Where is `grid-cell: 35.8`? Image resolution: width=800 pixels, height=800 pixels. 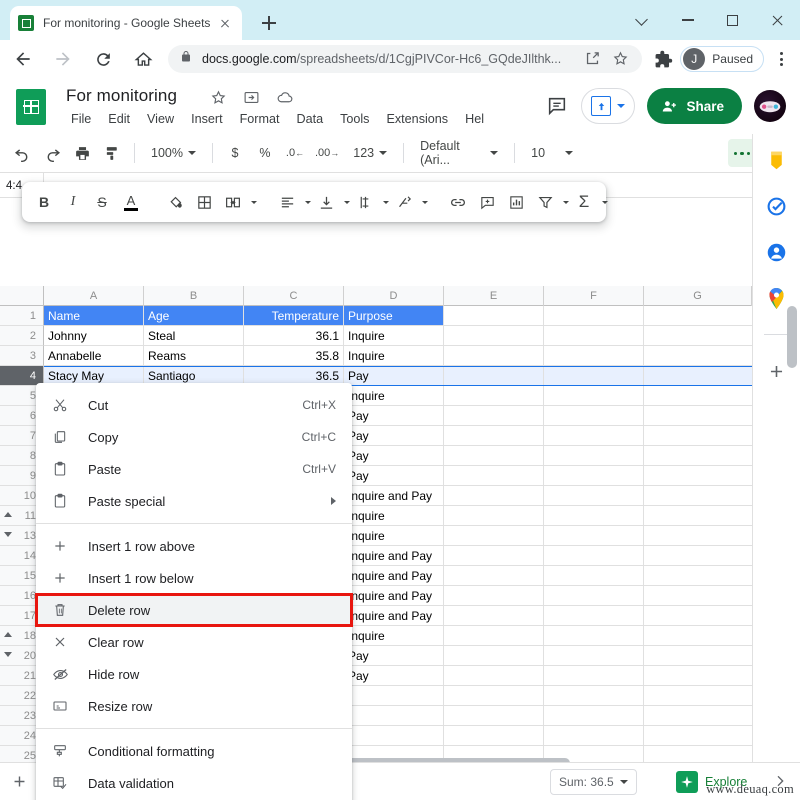 grid-cell: 35.8 is located at coordinates (294, 355).